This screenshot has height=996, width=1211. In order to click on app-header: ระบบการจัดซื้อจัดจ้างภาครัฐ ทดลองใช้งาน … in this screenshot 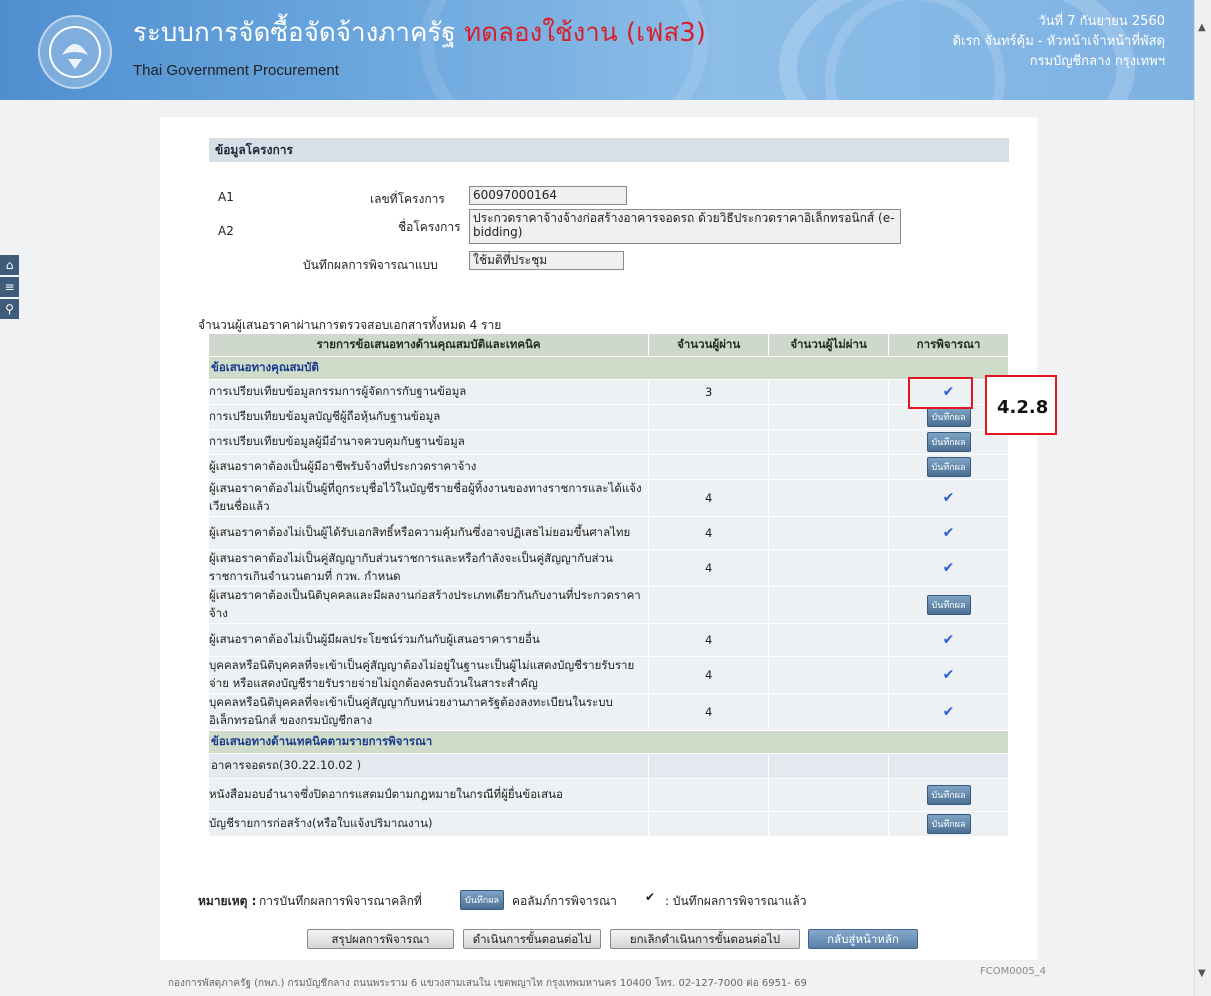, I will do `click(597, 50)`.